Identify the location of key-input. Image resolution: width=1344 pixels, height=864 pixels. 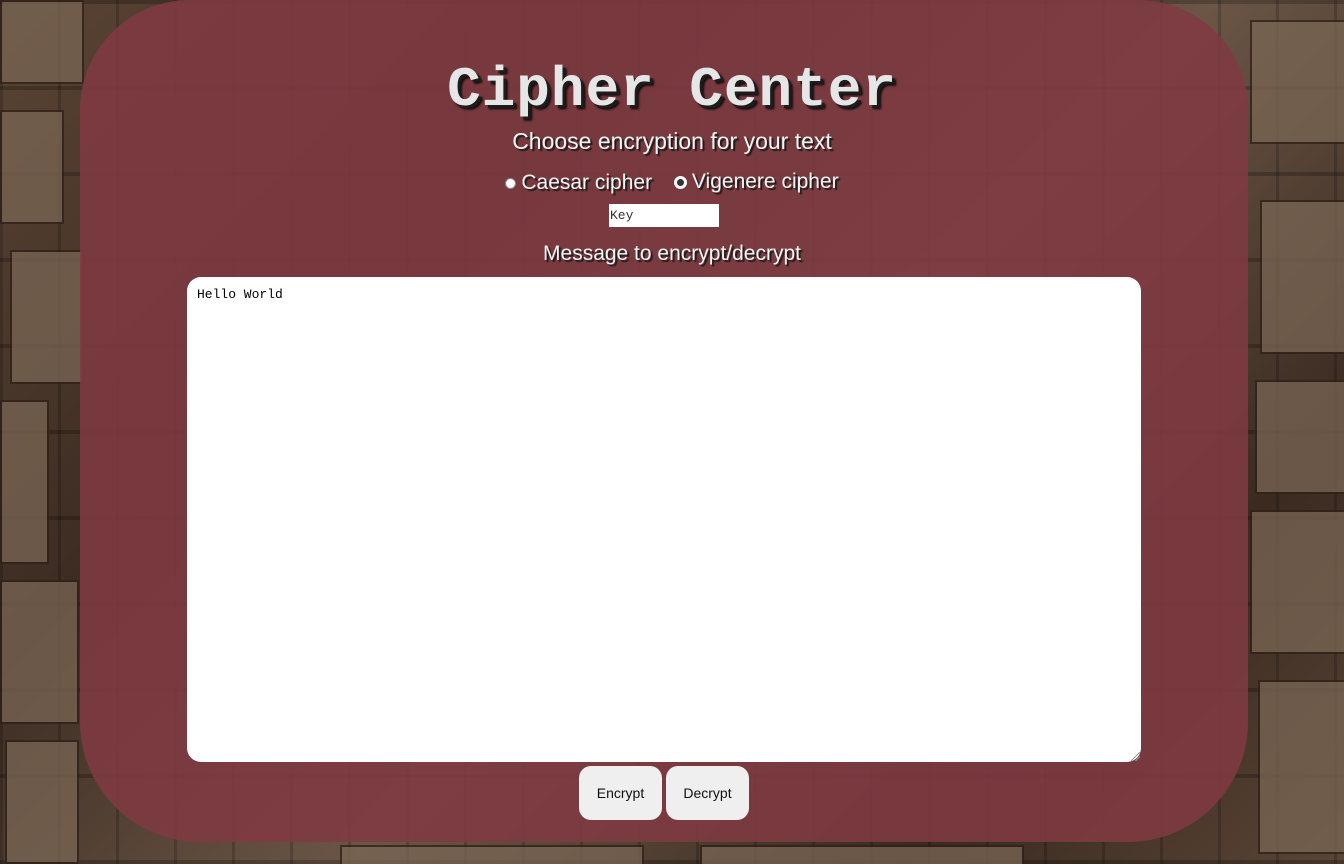
(664, 215).